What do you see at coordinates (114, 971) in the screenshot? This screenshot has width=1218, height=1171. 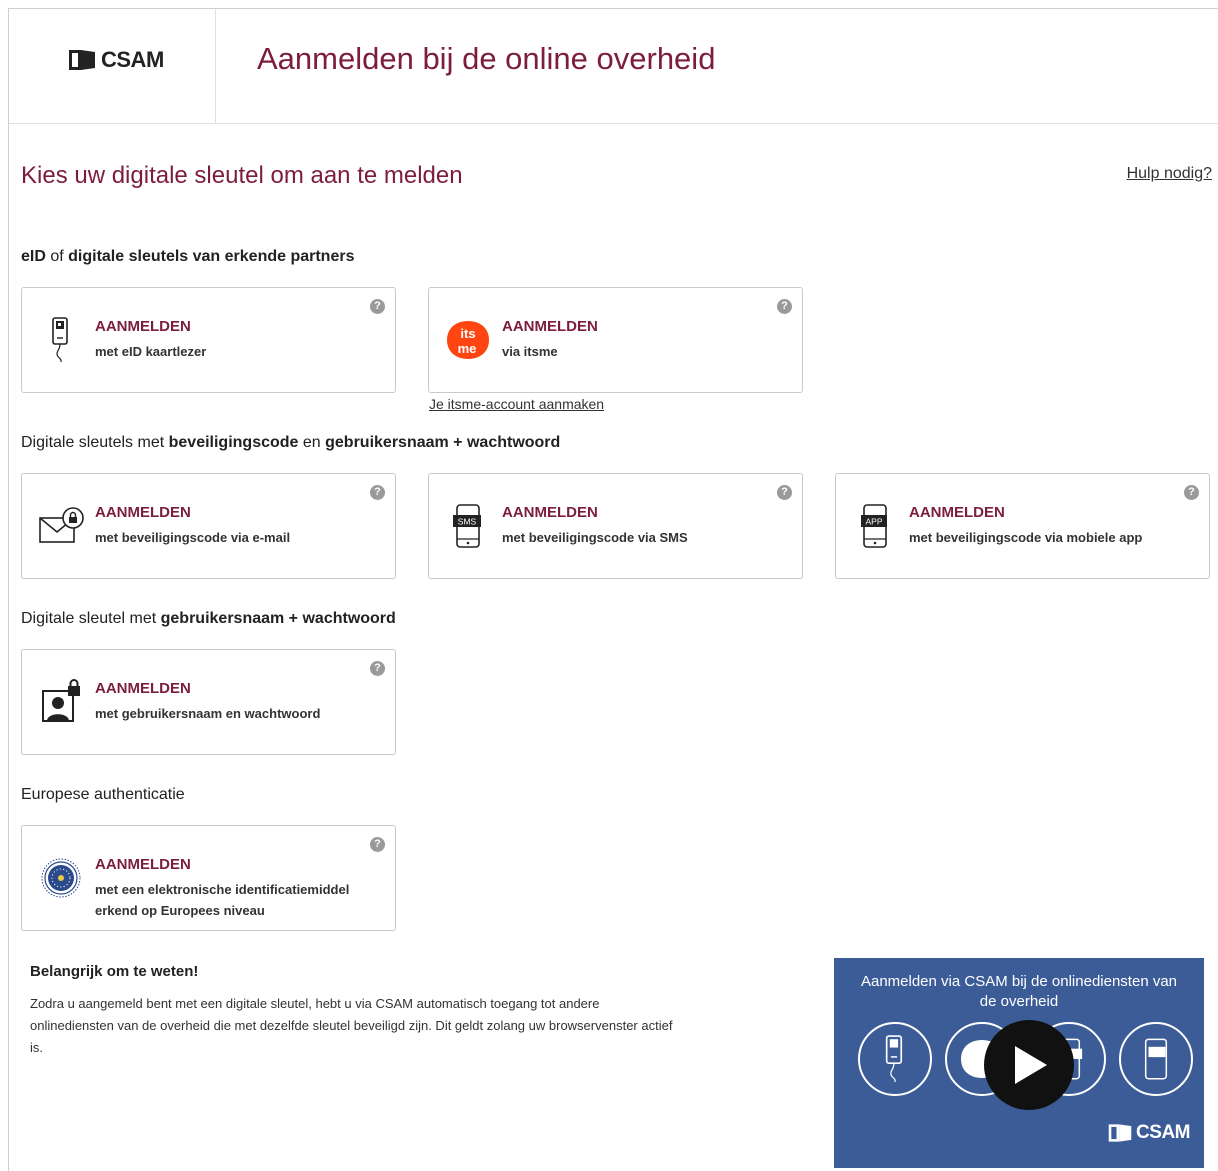 I see `info-title: Belangrijk om te weten!` at bounding box center [114, 971].